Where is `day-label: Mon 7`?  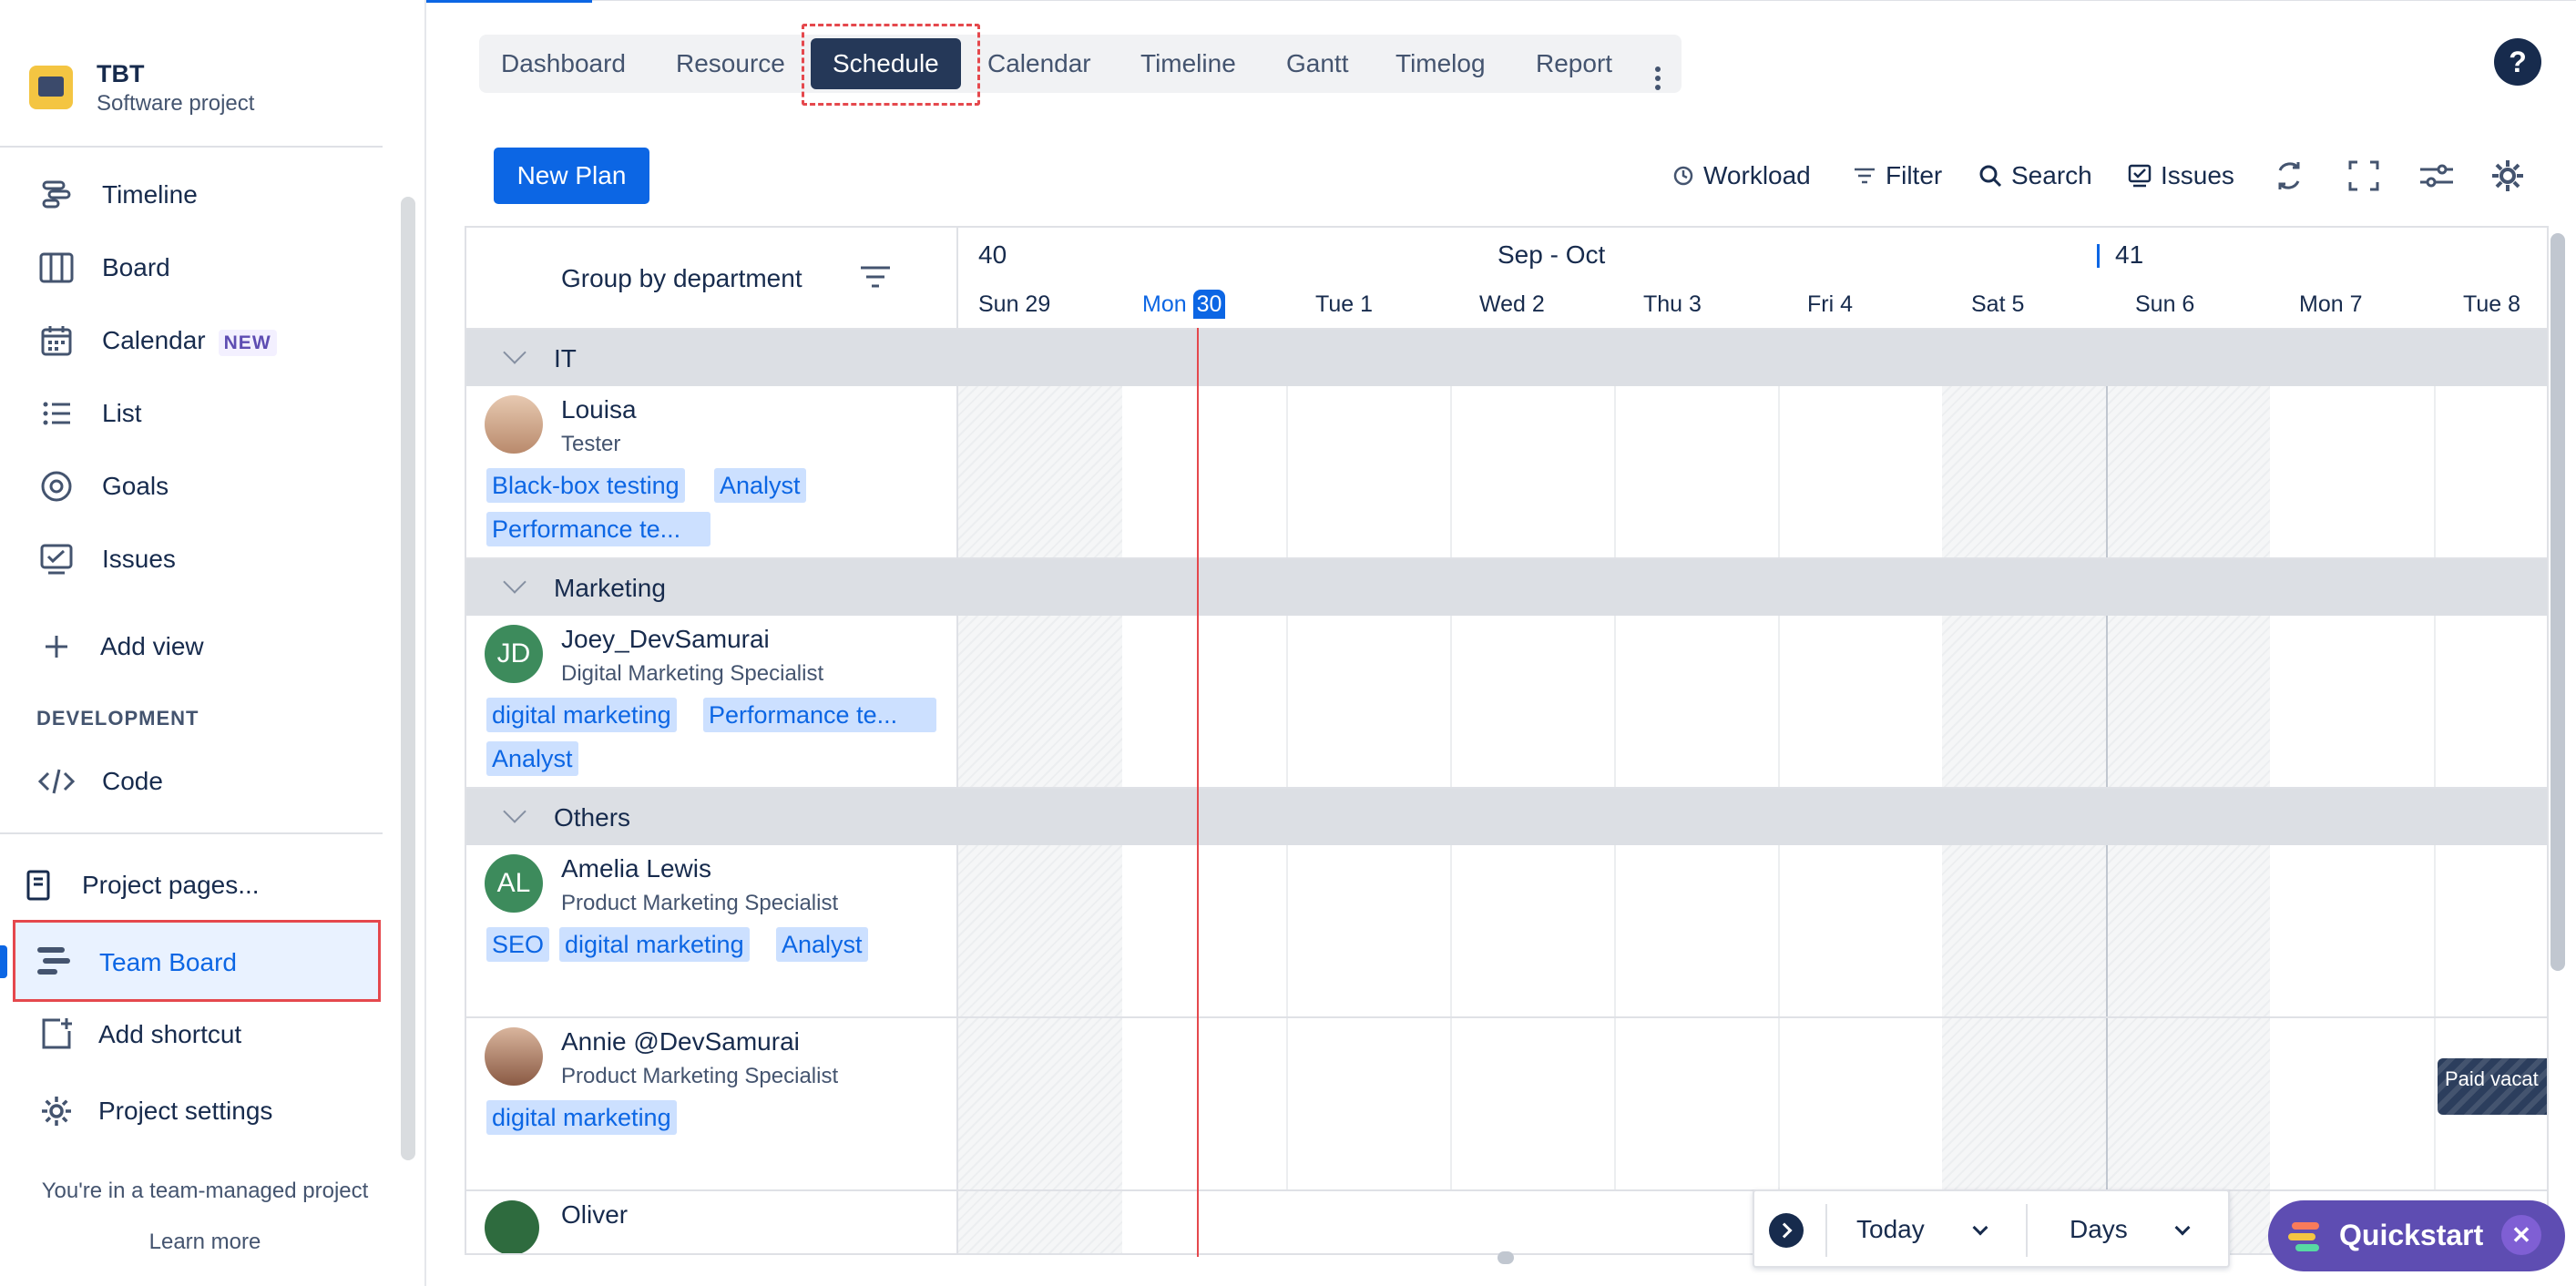 day-label: Mon 7 is located at coordinates (2331, 304).